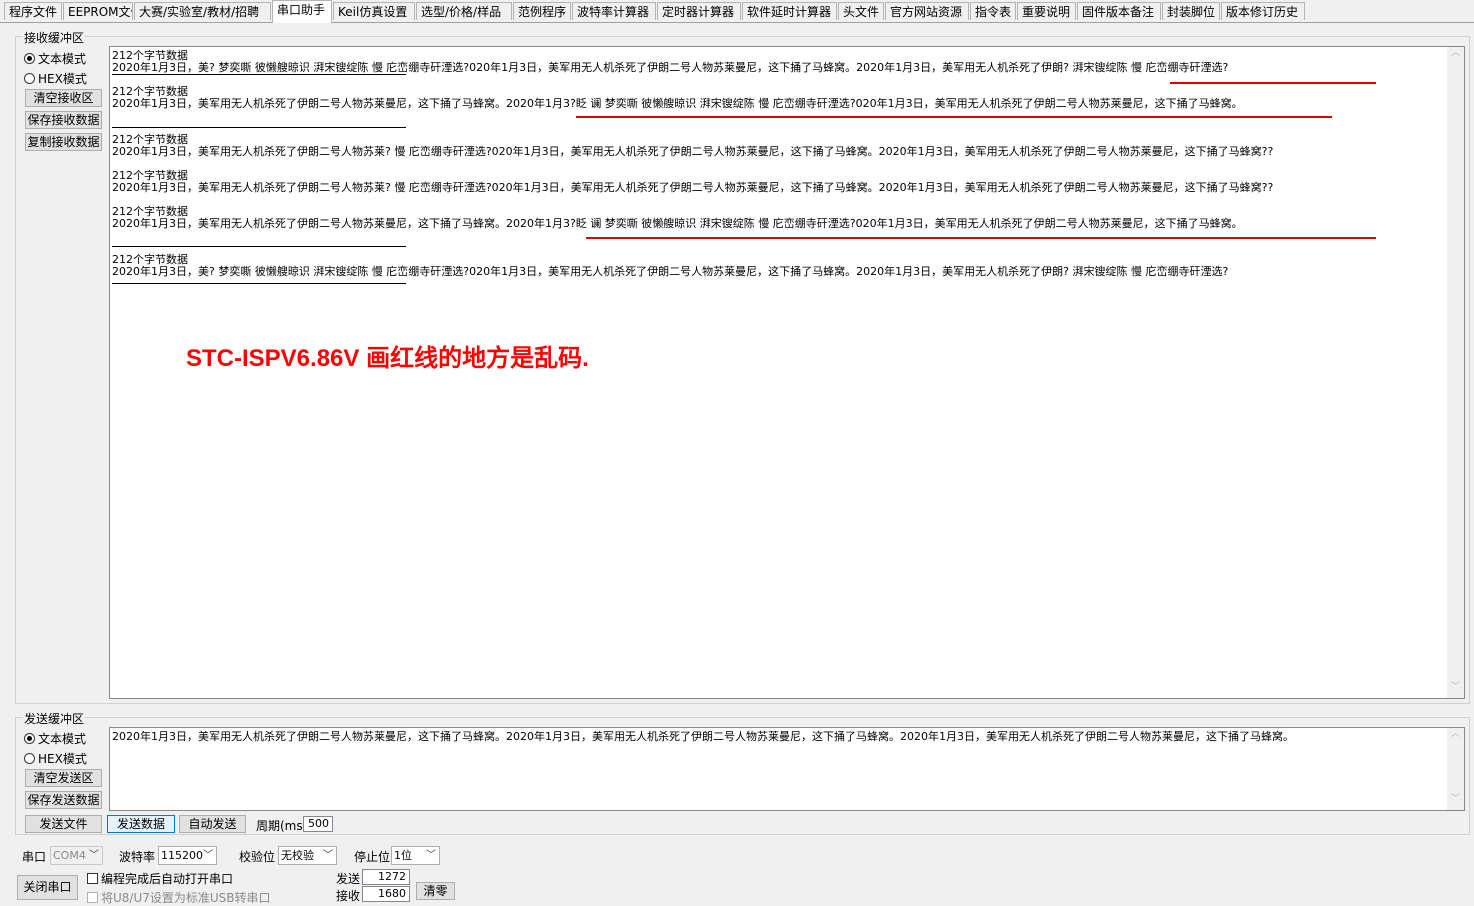  Describe the element at coordinates (179, 897) in the screenshot. I see `usb-serial-checkbox: 将U8/U7设置为标准USB转串口` at that location.